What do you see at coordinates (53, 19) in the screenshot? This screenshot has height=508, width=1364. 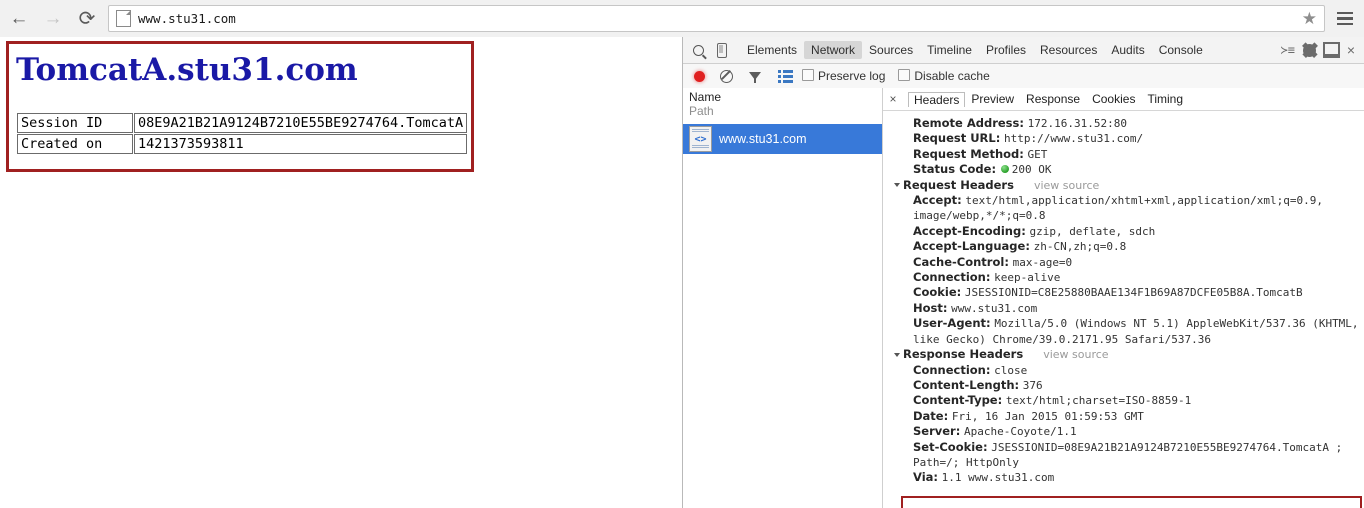 I see `forward-arrow-icon: →` at bounding box center [53, 19].